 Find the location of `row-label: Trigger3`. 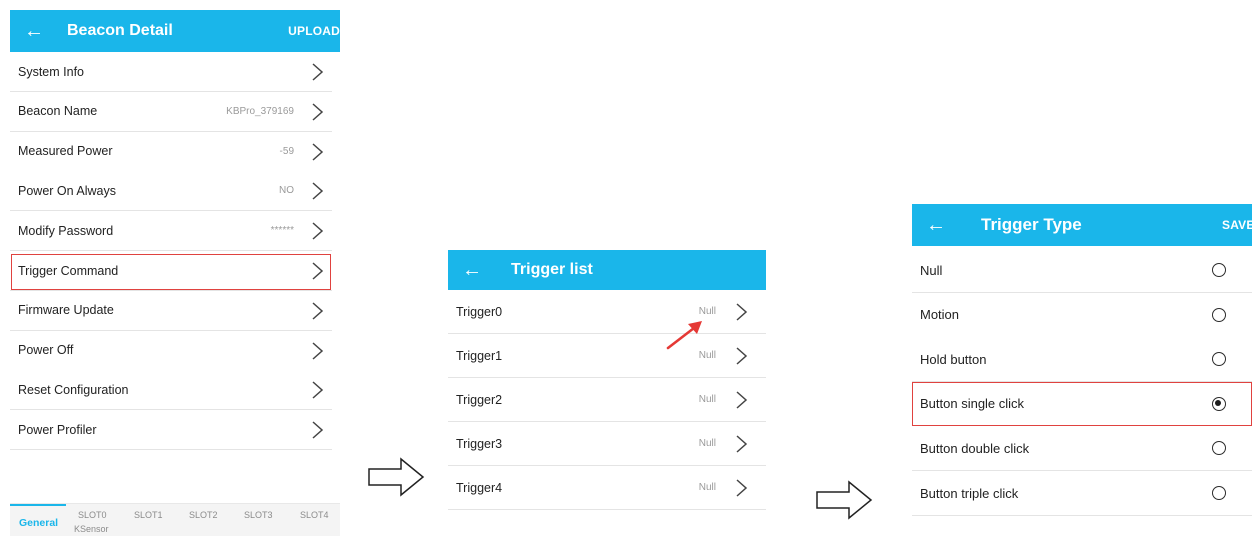

row-label: Trigger3 is located at coordinates (479, 443).